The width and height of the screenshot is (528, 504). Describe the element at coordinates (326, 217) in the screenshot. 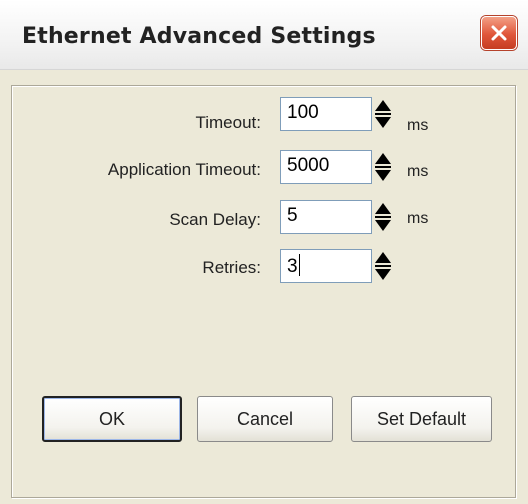

I see `scan-delay-field: 5` at that location.